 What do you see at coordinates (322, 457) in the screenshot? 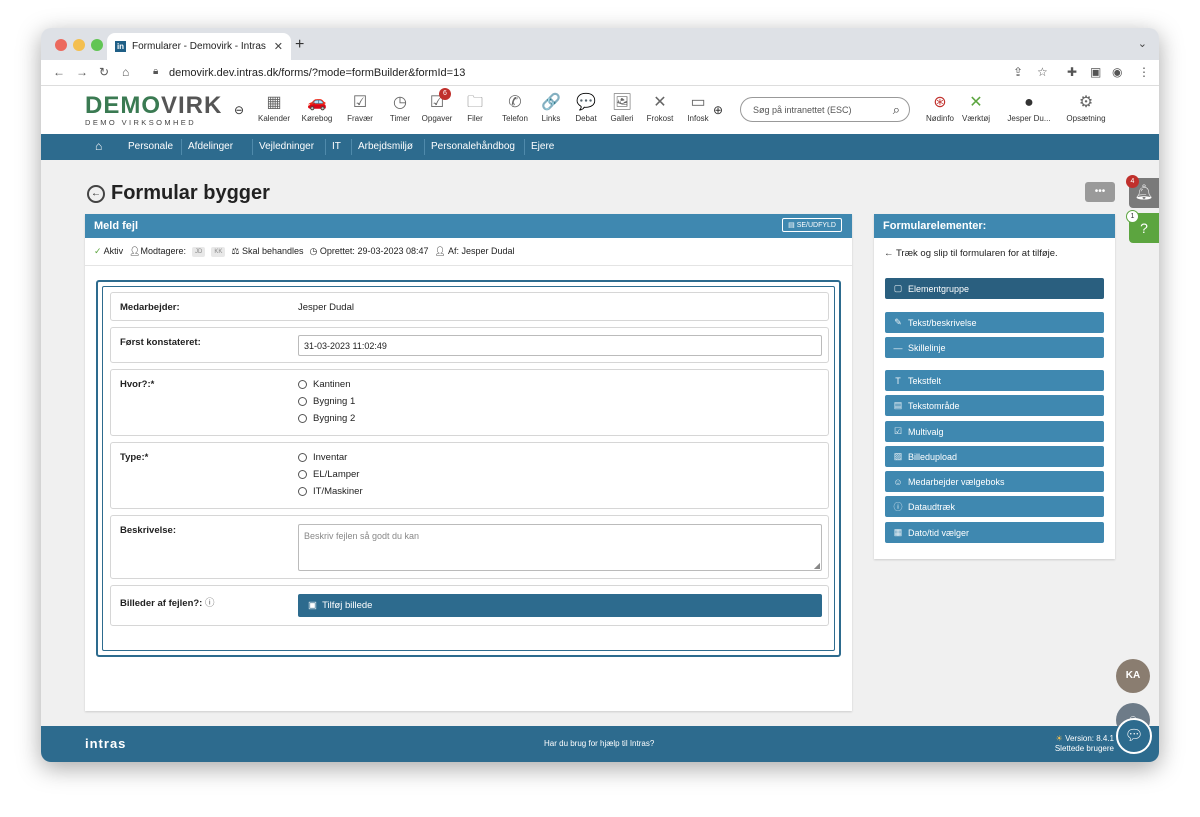
I see `radio-option: Inventar` at bounding box center [322, 457].